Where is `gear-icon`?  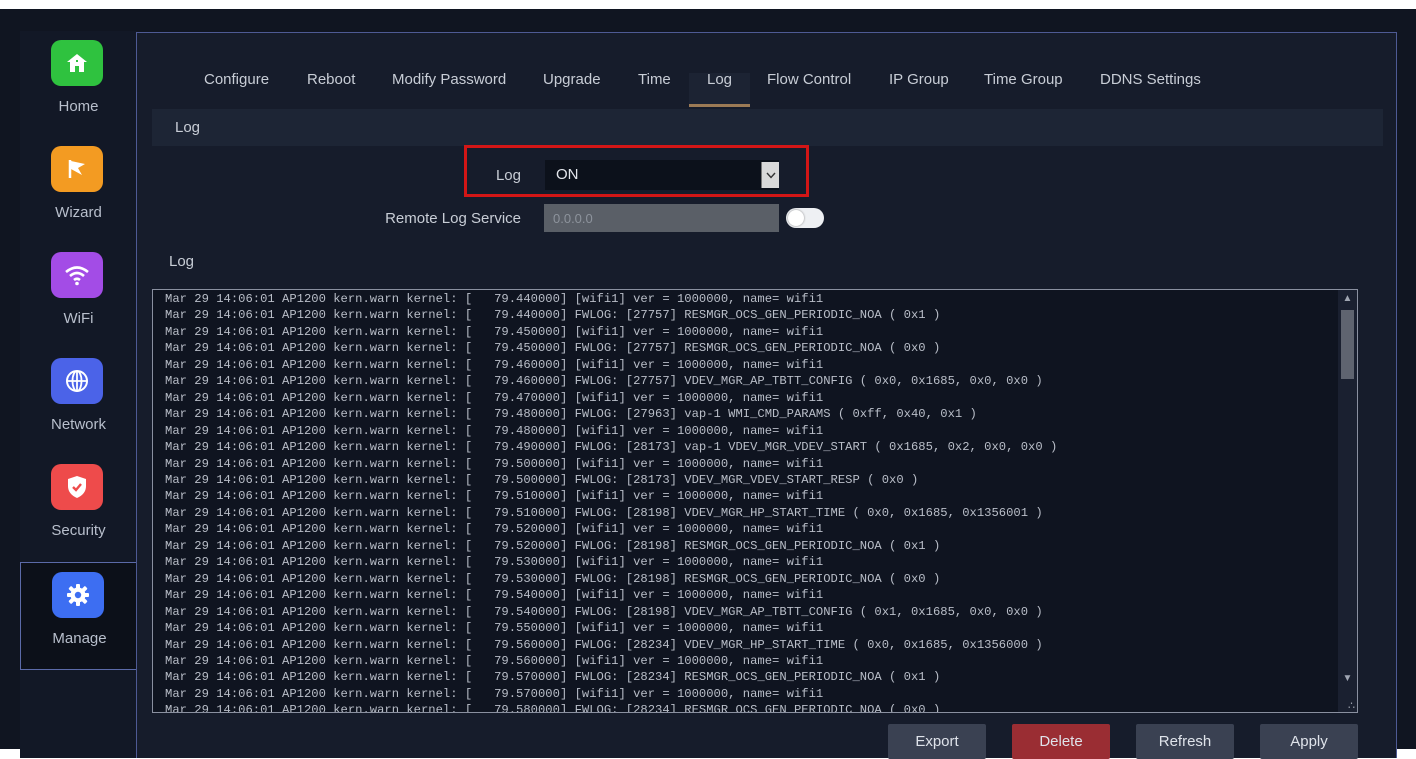 gear-icon is located at coordinates (78, 595).